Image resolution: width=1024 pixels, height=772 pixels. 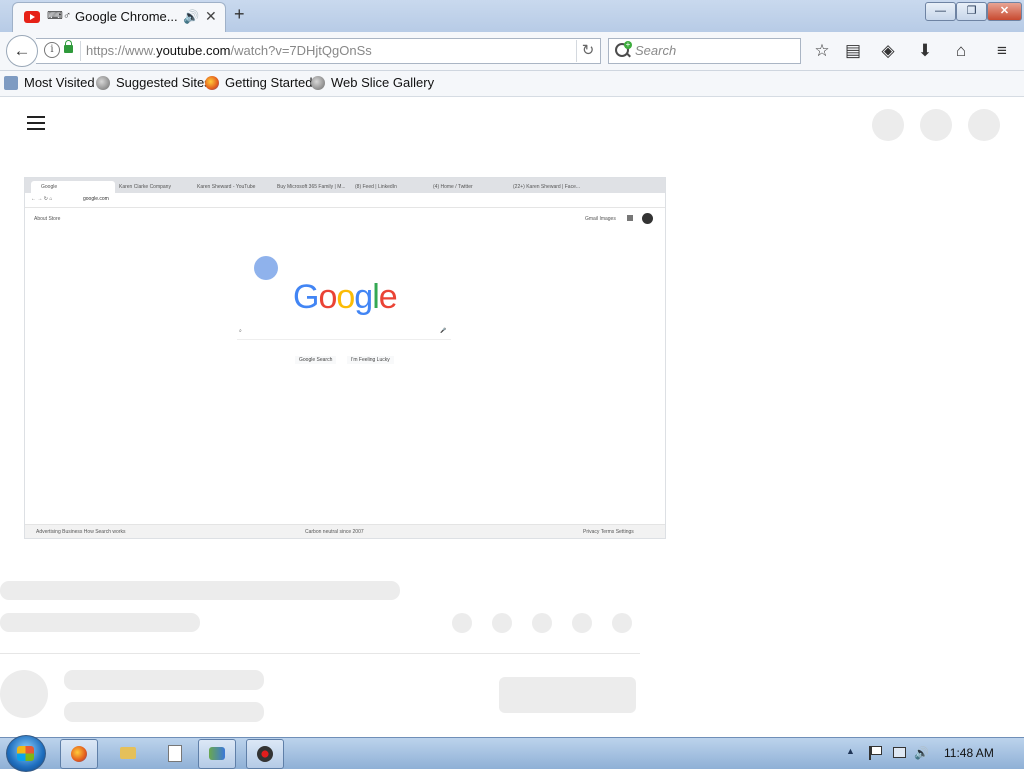 What do you see at coordinates (79, 754) in the screenshot?
I see `taskbar-firefox-icon` at bounding box center [79, 754].